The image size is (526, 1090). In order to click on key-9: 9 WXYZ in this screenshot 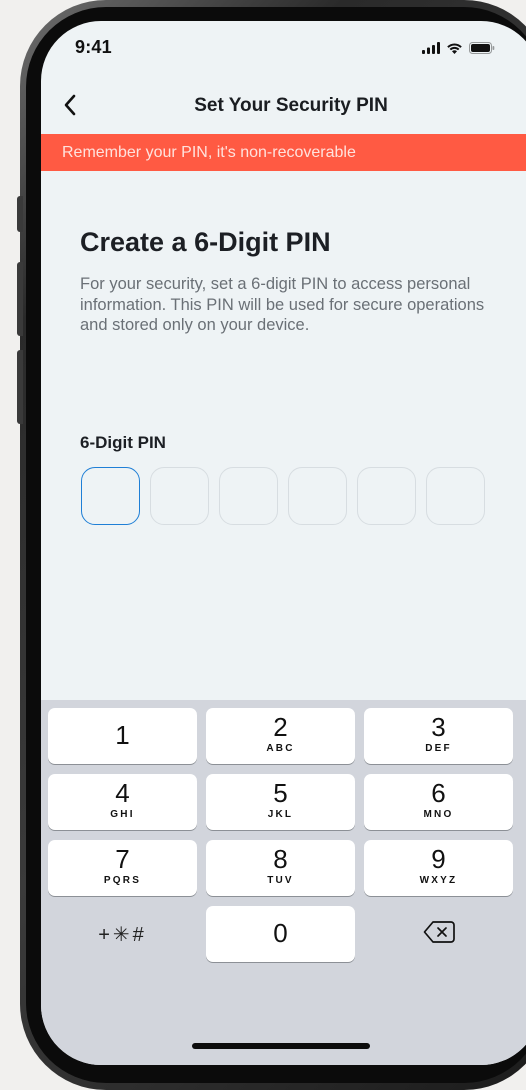, I will do `click(438, 868)`.